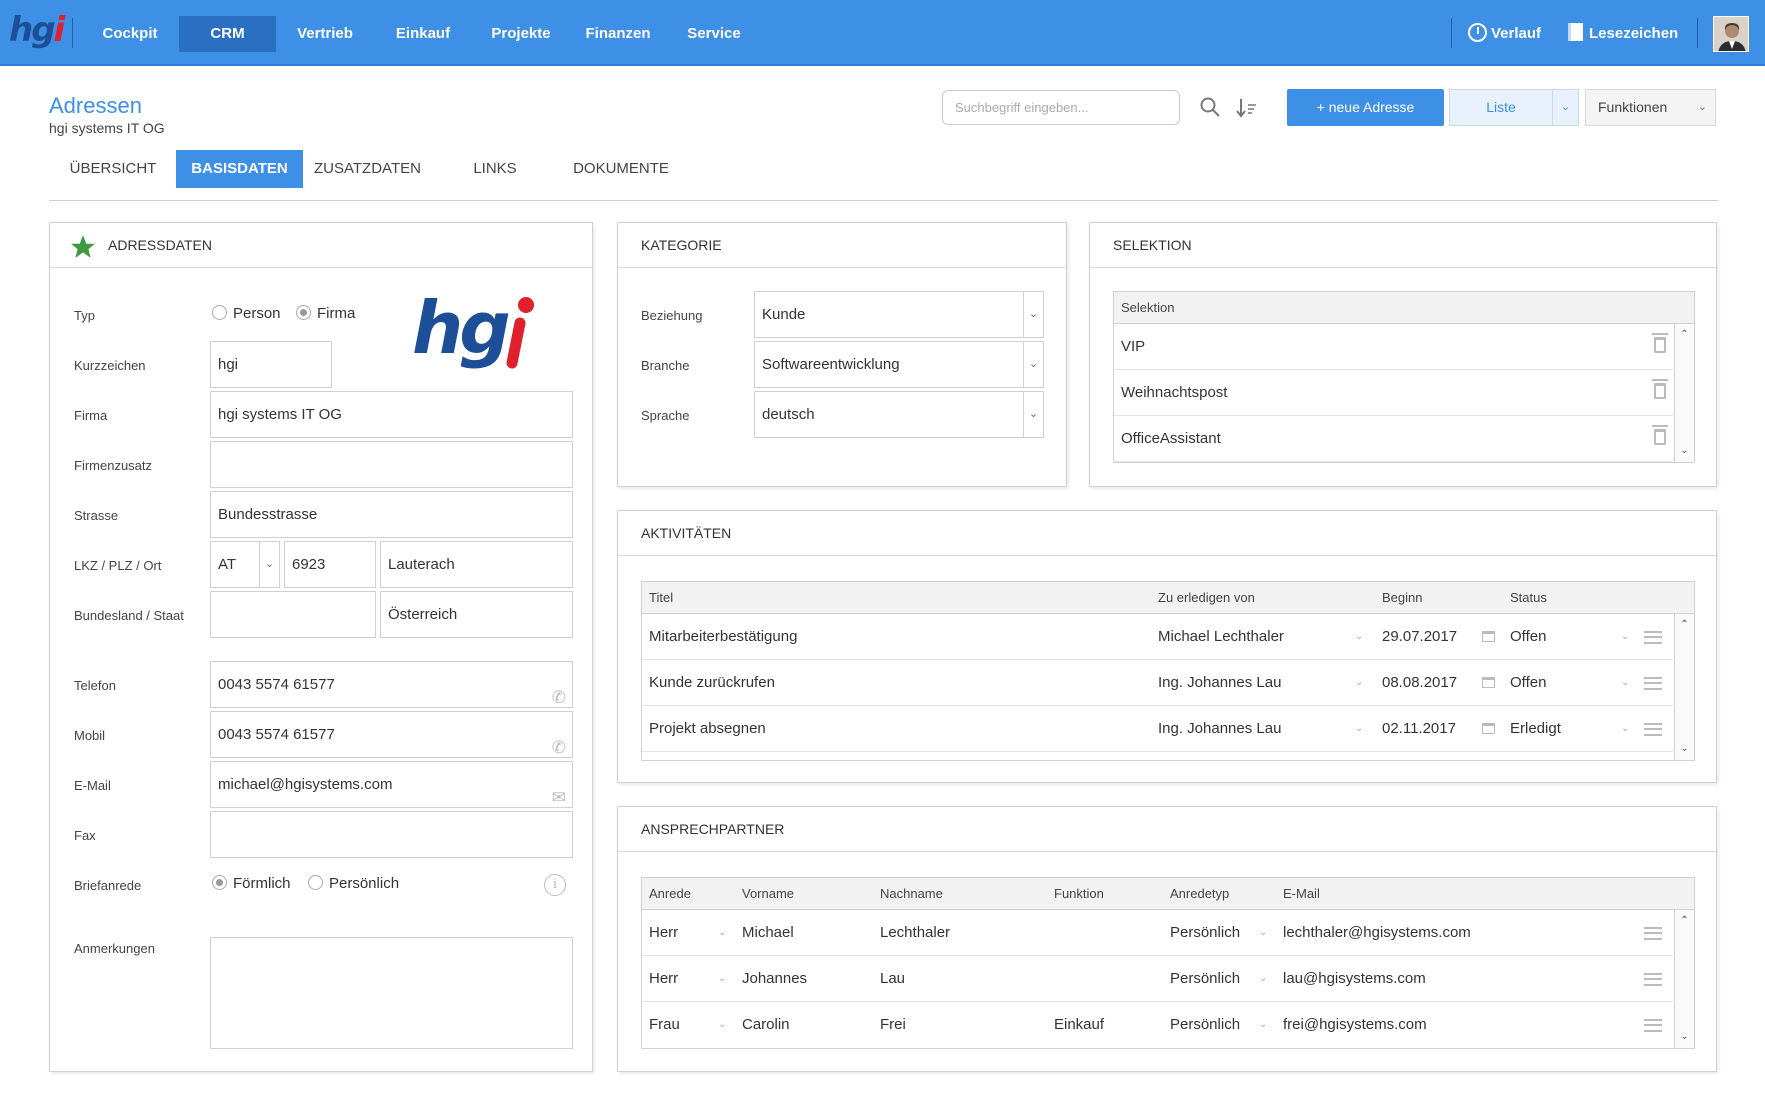 This screenshot has height=1093, width=1765. What do you see at coordinates (1535, 729) in the screenshot?
I see `activity-status: Erledigt` at bounding box center [1535, 729].